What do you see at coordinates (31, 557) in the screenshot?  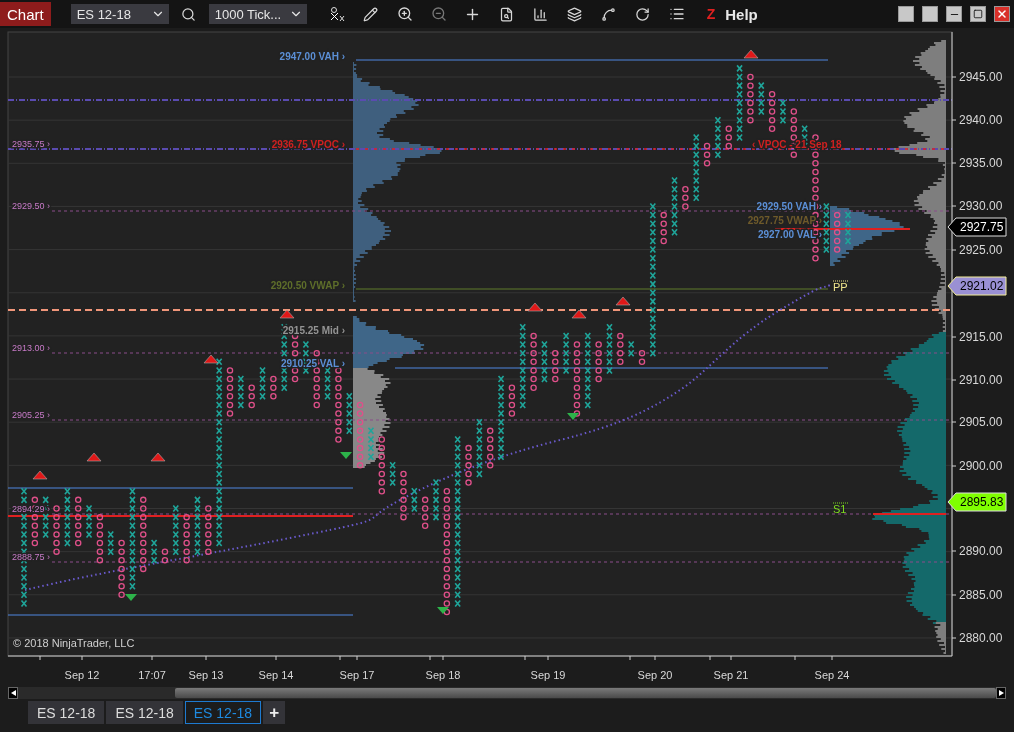 I see `price-level-label: 2888.75 ›` at bounding box center [31, 557].